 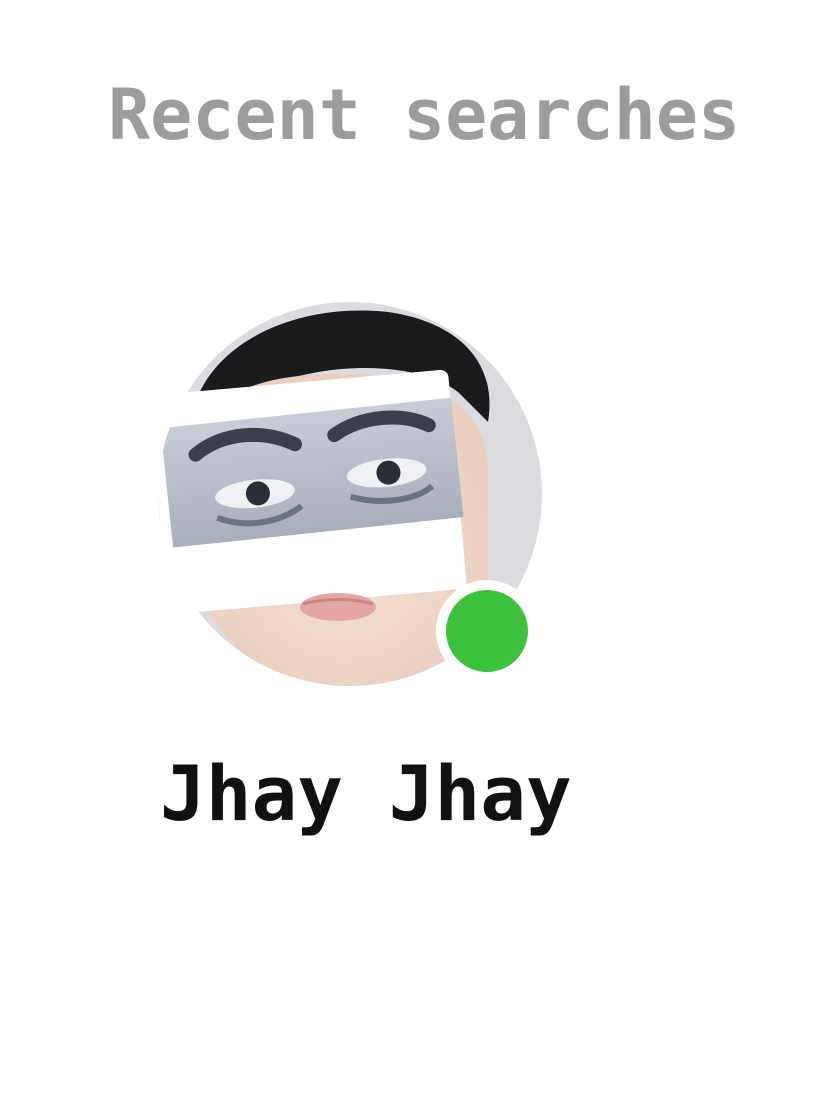 I want to click on online-status-icon, so click(x=487, y=631).